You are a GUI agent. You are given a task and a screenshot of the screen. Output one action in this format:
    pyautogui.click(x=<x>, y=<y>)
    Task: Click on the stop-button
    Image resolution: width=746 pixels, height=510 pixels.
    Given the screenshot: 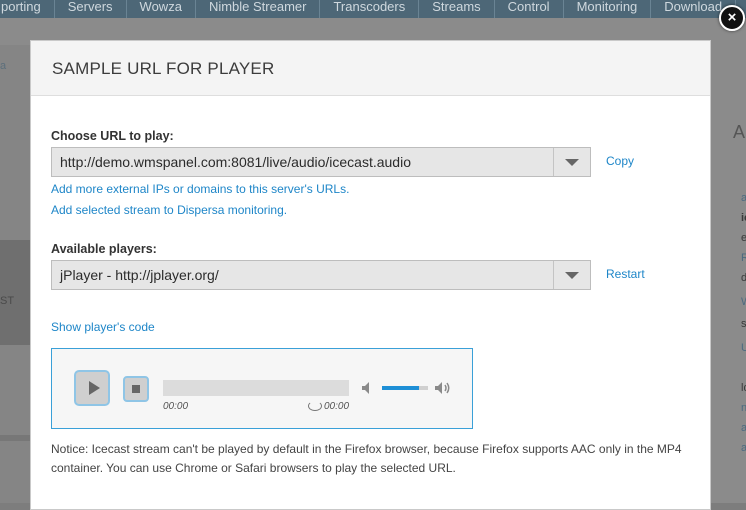 What is the action you would take?
    pyautogui.click(x=136, y=389)
    